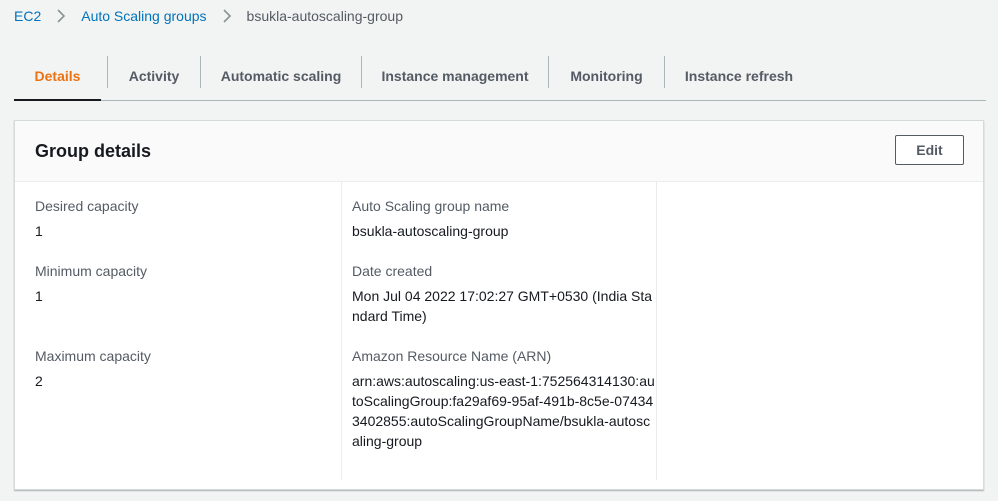 The height and width of the screenshot is (501, 998). I want to click on date-created-label: Date created, so click(392, 271).